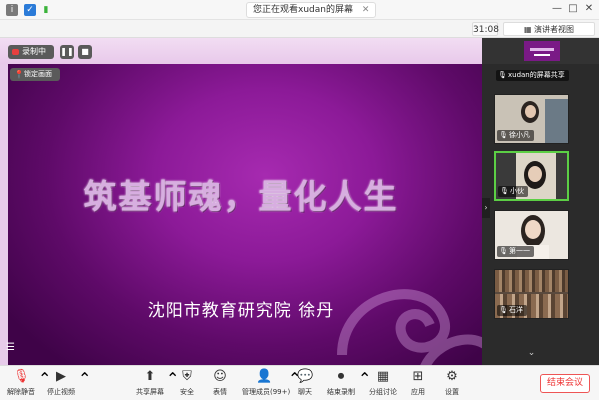  I want to click on meeting-subbar: 31:08 ▦ 演讲者视图, so click(299, 29).